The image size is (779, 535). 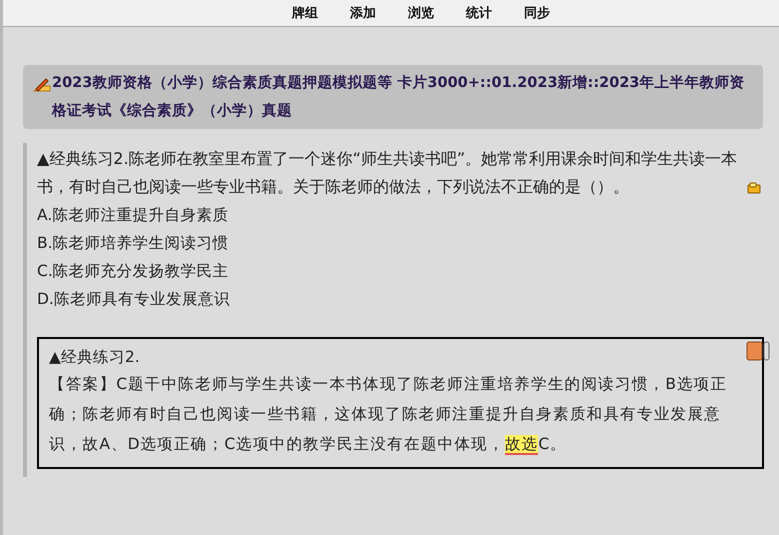 I want to click on menu-item: 牌组, so click(x=305, y=13).